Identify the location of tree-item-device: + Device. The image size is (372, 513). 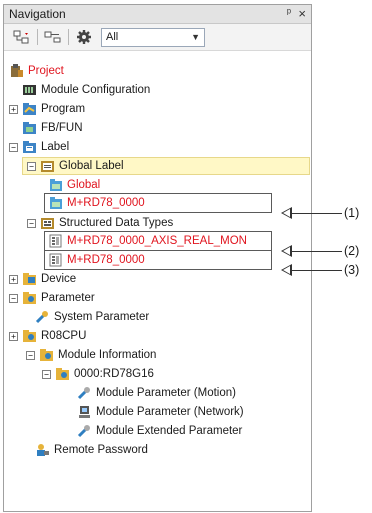
(42, 279).